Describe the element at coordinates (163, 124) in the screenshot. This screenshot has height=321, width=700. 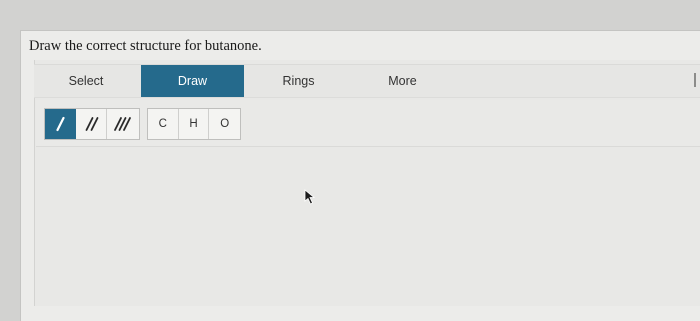
I see `atom-carbon-button: C` at that location.